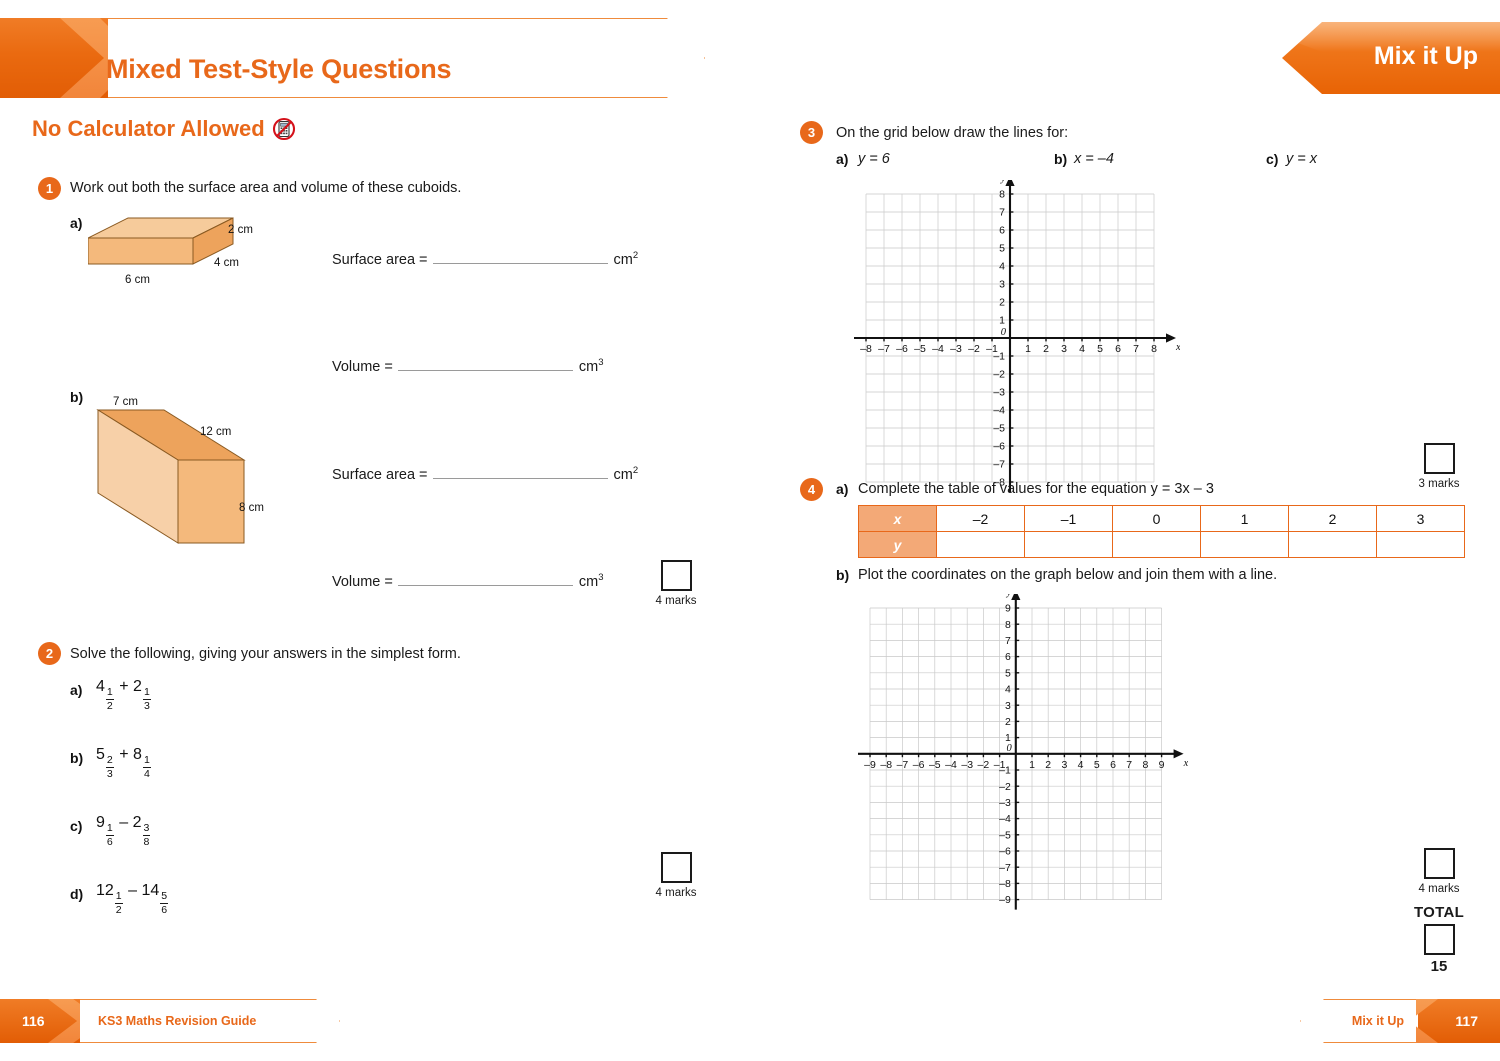 This screenshot has width=1500, height=1061. Describe the element at coordinates (1302, 159) in the screenshot. I see `q3-part-c-equation: y = x` at that location.